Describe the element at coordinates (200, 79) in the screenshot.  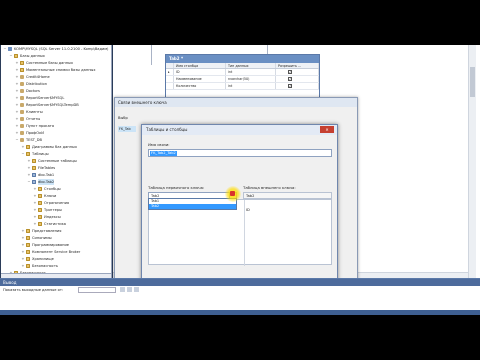
I see `column-name-cell: Наименование` at that location.